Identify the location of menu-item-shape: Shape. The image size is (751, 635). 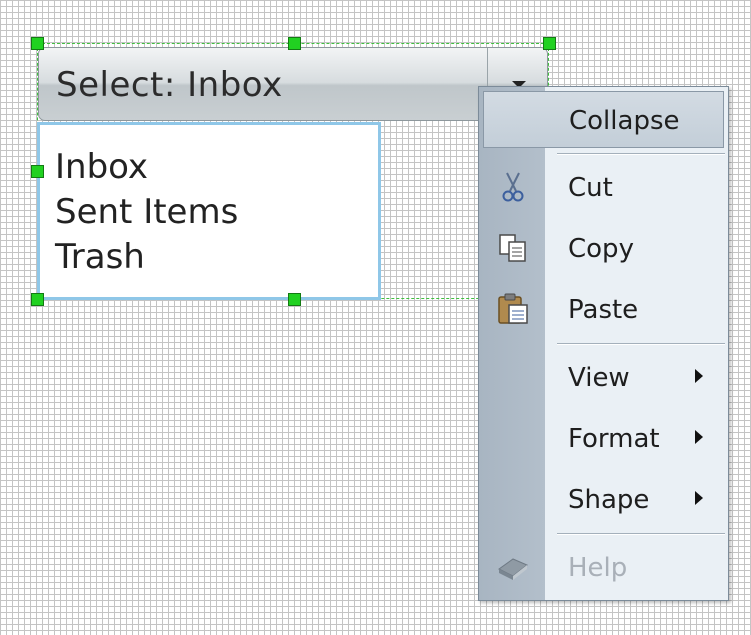
(603, 499).